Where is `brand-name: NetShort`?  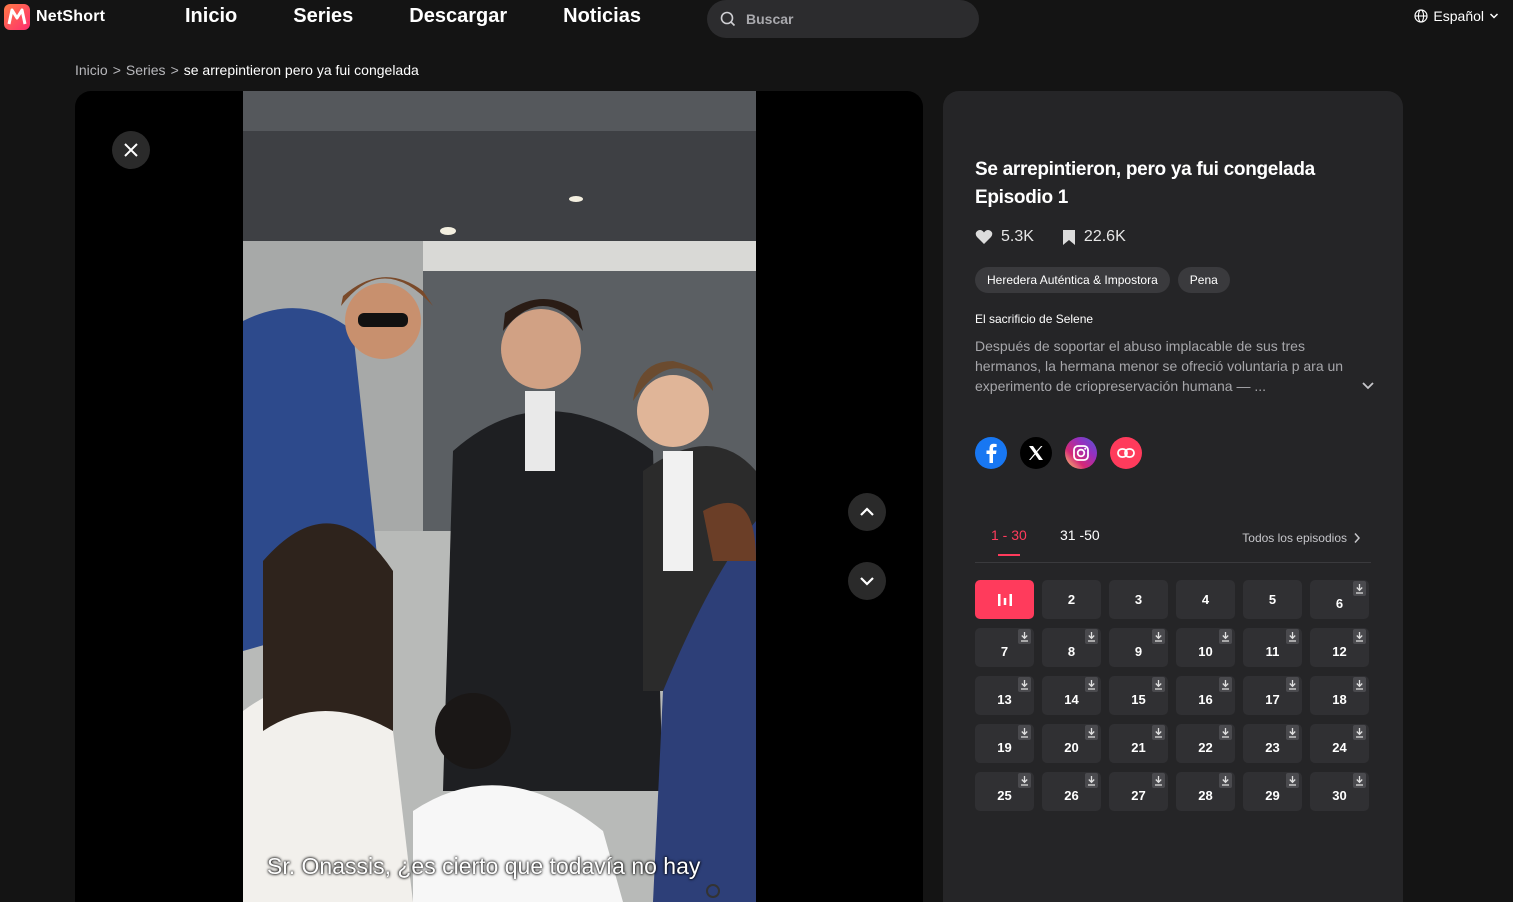 brand-name: NetShort is located at coordinates (71, 16).